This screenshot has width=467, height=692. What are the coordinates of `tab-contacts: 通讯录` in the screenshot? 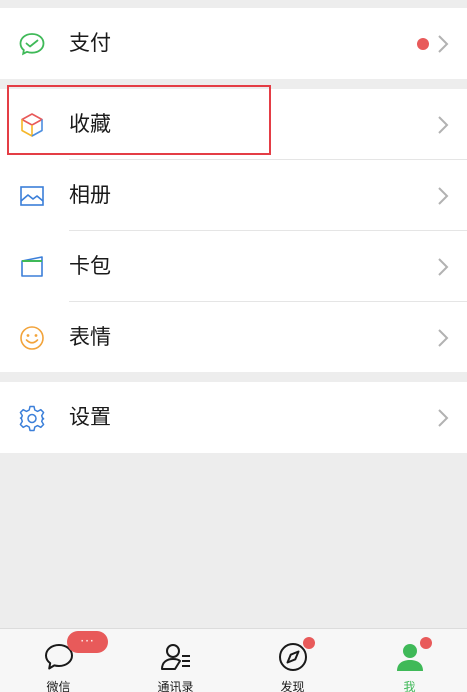 It's located at (175, 660).